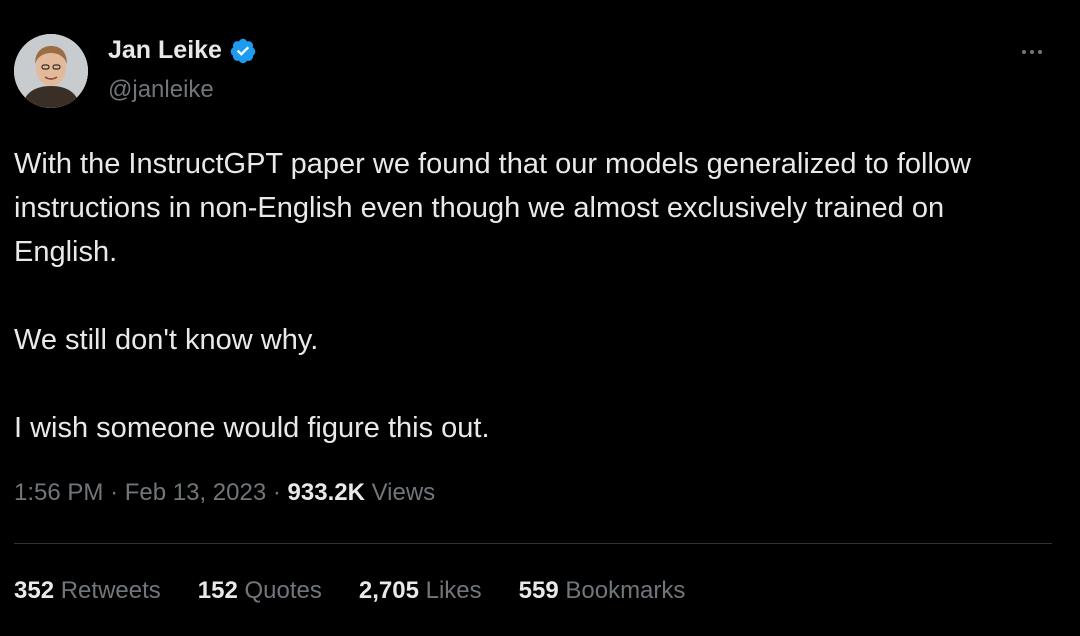 The width and height of the screenshot is (1080, 636). I want to click on avatar-image, so click(51, 71).